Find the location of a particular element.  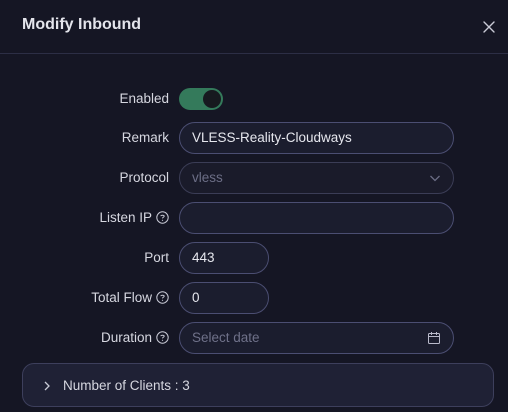

enabled-toggle is located at coordinates (201, 99).